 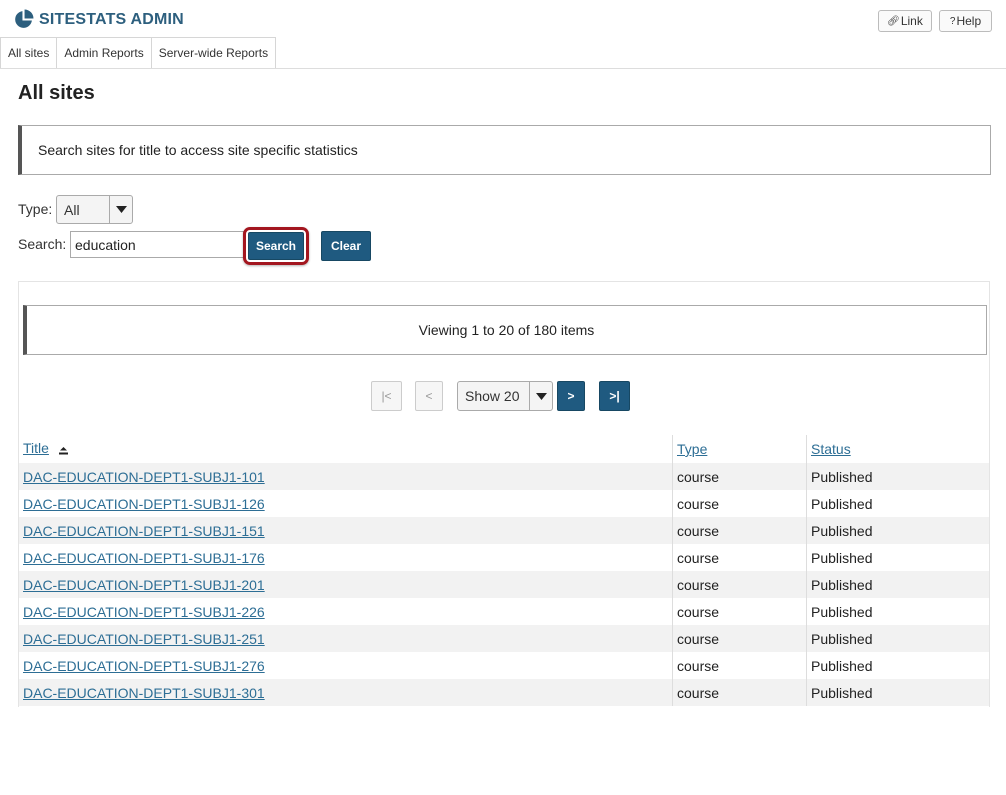 I want to click on brand: SITESTATS ADMIN, so click(x=98, y=19).